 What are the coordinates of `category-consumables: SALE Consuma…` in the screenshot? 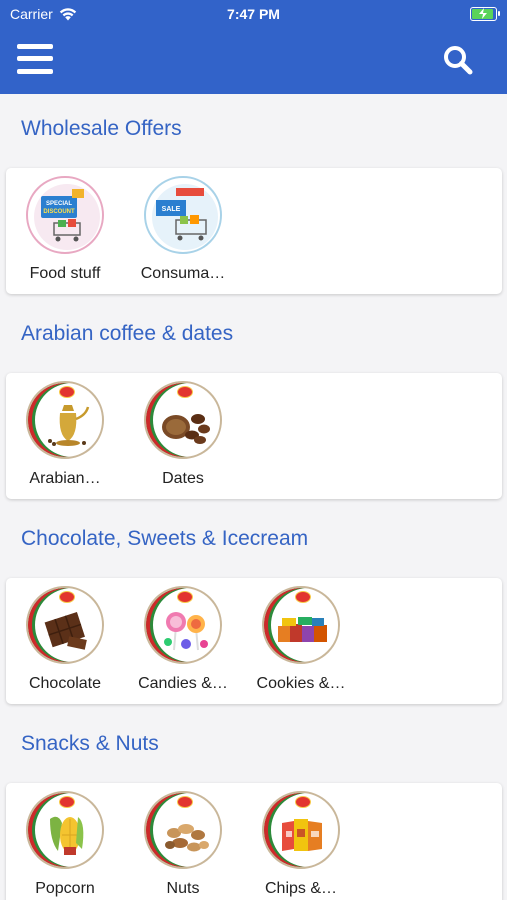 It's located at (183, 225).